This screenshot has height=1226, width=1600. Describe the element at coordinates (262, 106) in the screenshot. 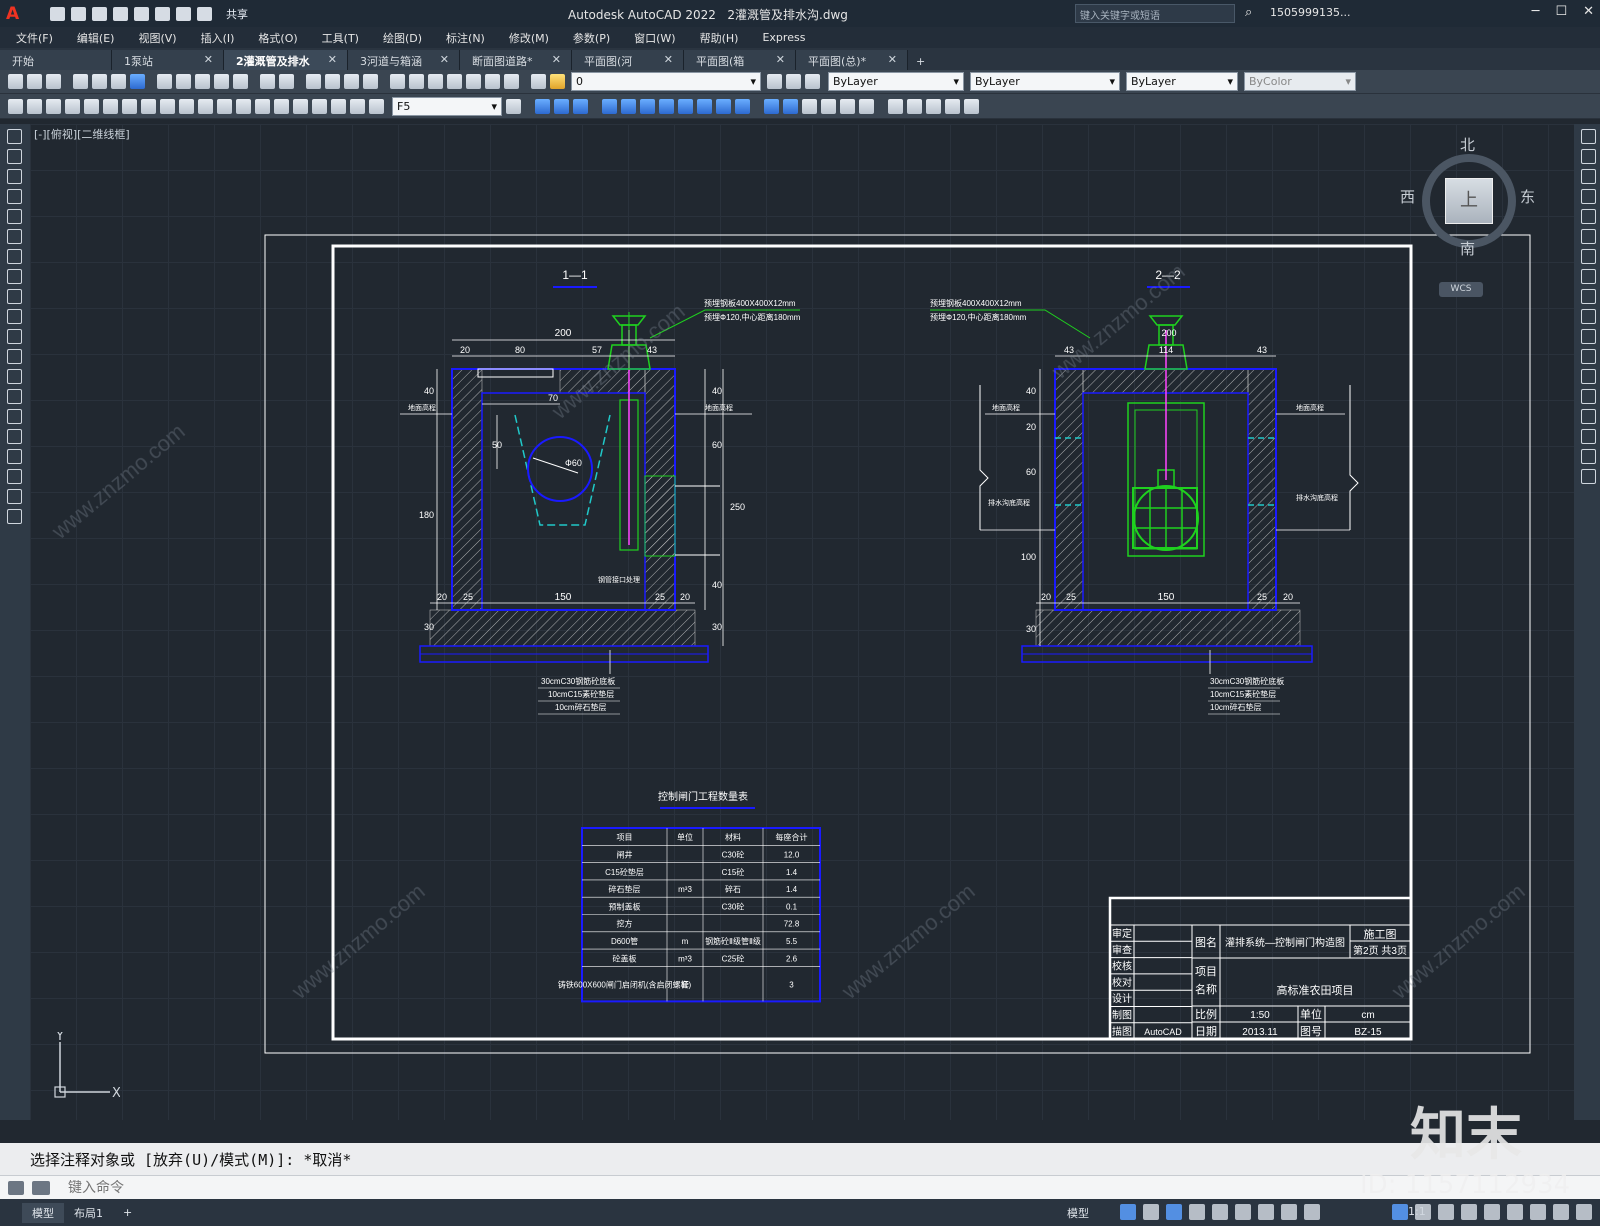

I see `tolerance-icon` at that location.